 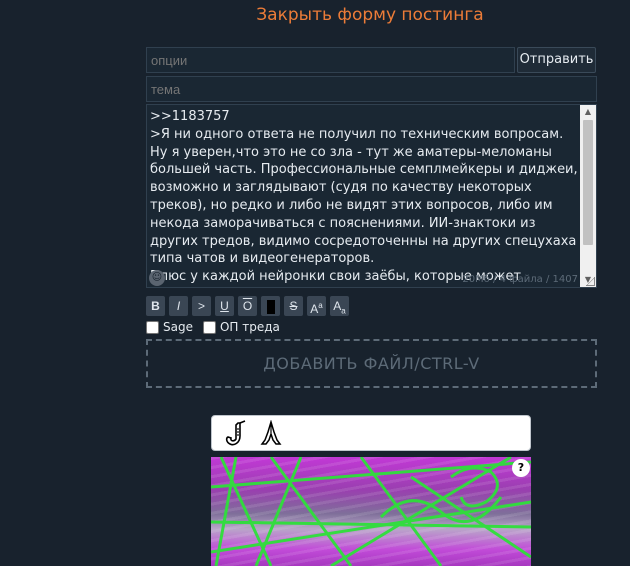 I want to click on italic-button: I, so click(x=178, y=306).